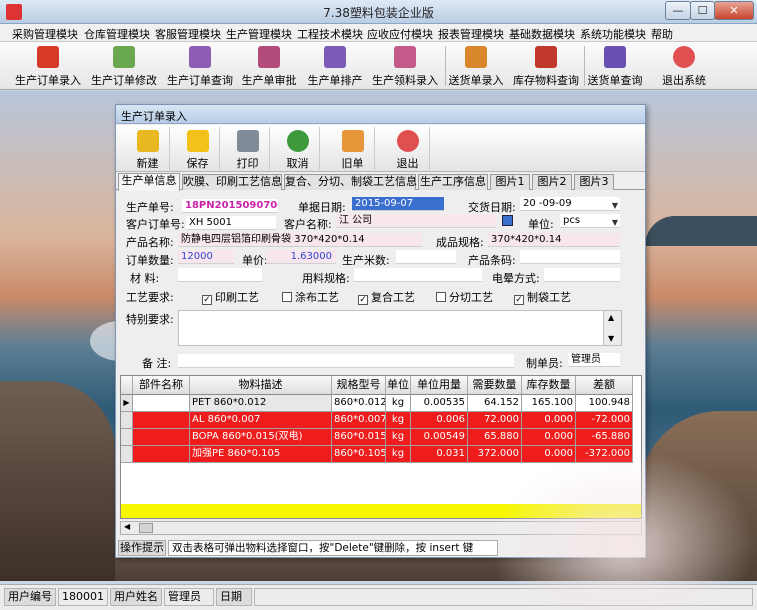  I want to click on grid-cell: 0.031, so click(439, 454).